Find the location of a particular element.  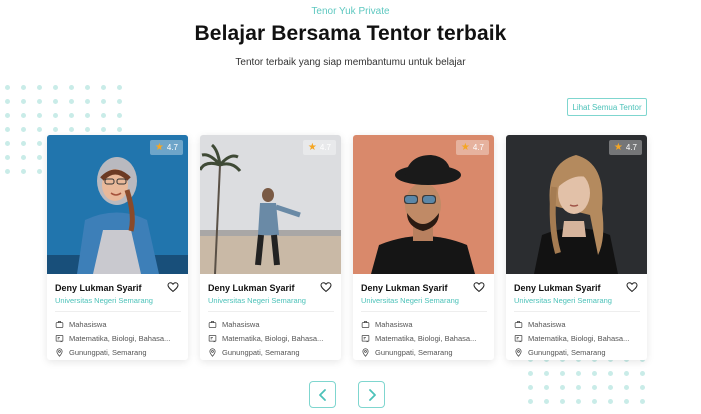

see-all-tutors-button: Lihat Semua Tentor is located at coordinates (607, 107).